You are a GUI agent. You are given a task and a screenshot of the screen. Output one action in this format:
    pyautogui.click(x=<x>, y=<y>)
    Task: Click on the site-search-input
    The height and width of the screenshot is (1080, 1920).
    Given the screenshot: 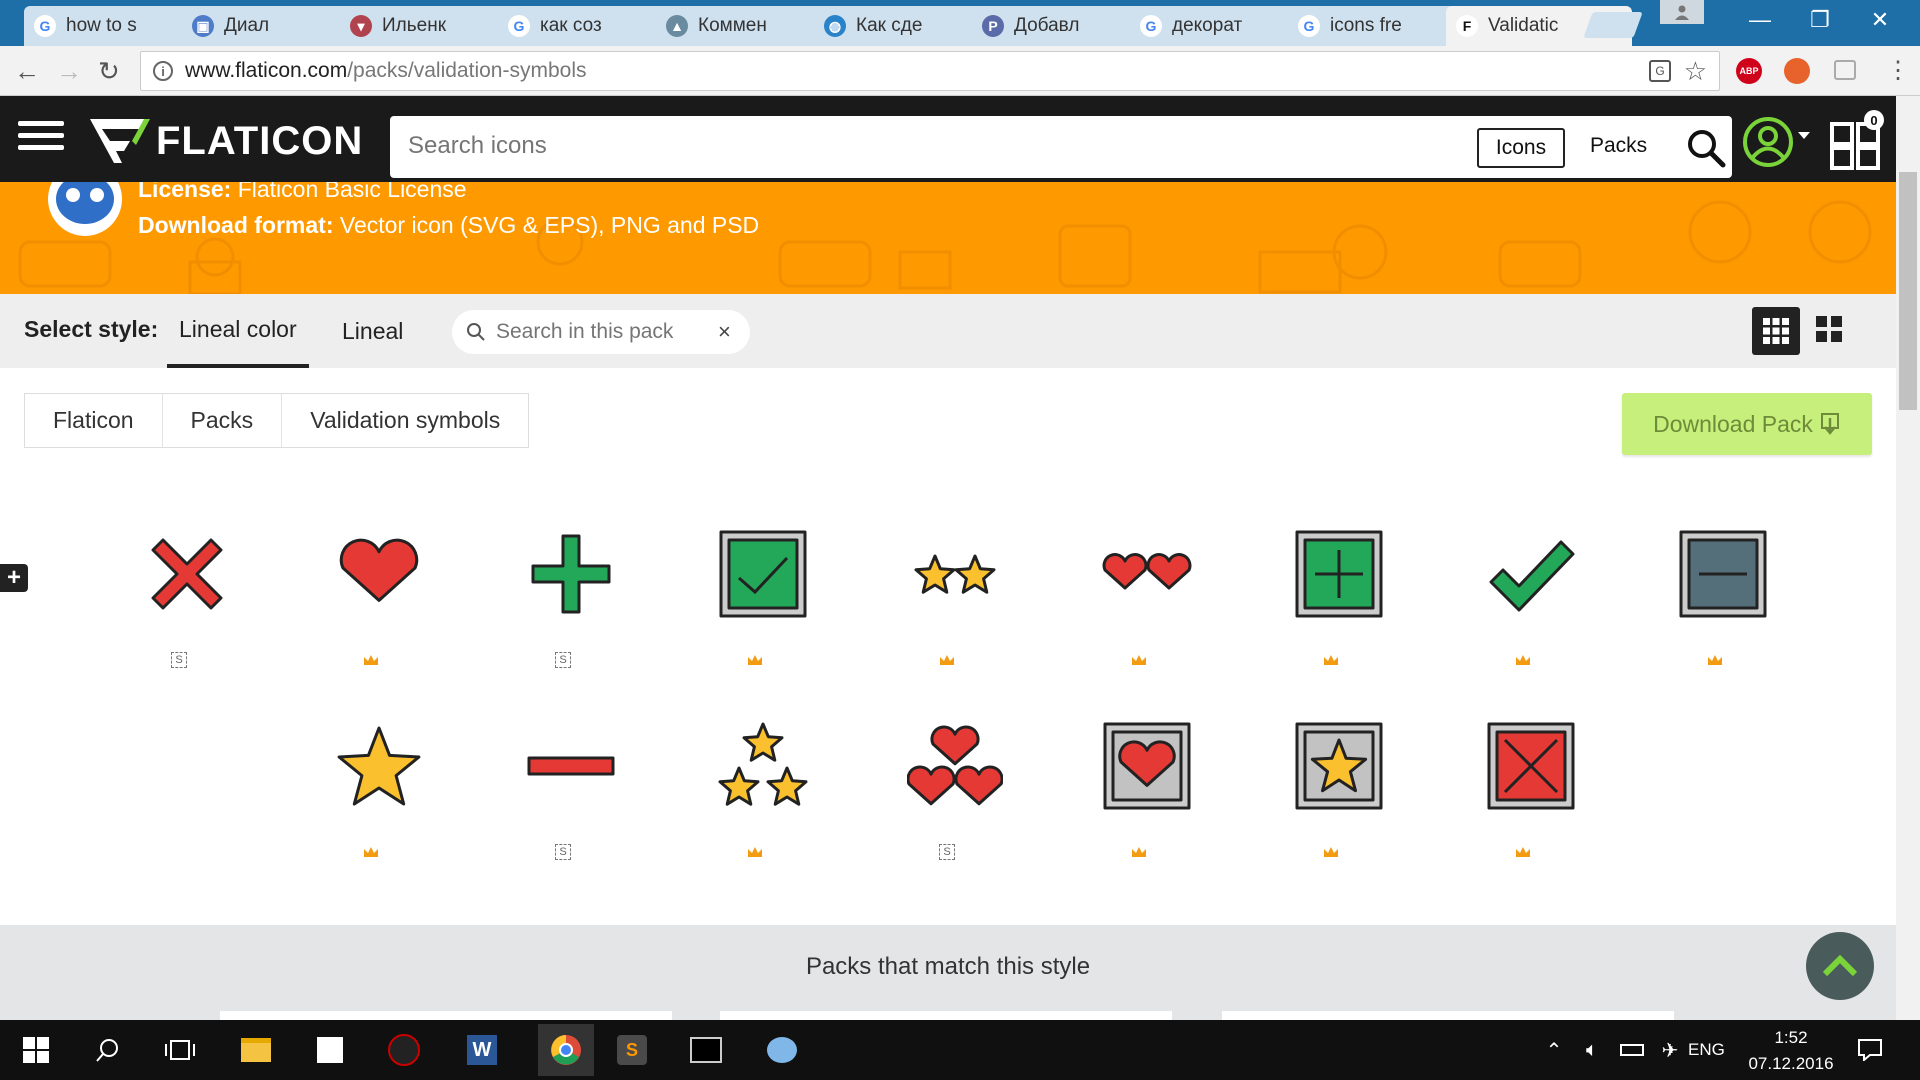 What is the action you would take?
    pyautogui.click(x=908, y=146)
    